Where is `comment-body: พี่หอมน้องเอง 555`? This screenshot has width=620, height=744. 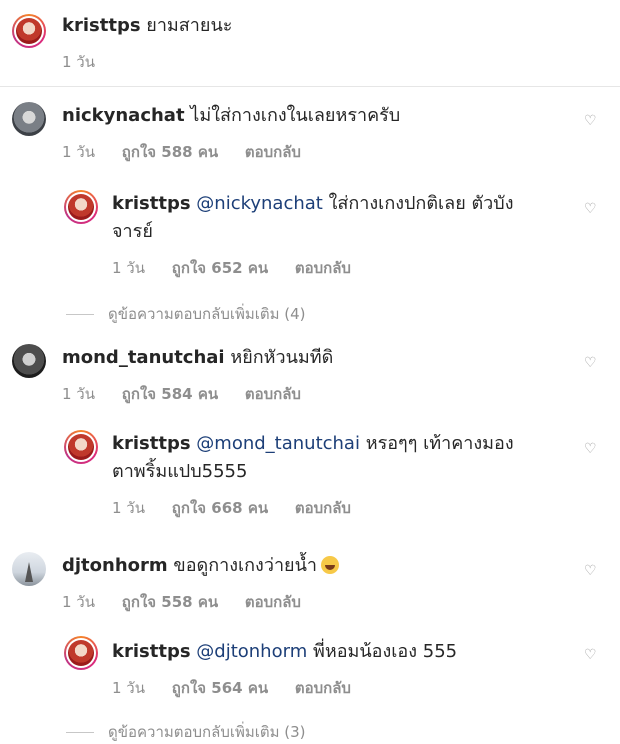
comment-body: พี่หอมน้องเอง 555 is located at coordinates (385, 651).